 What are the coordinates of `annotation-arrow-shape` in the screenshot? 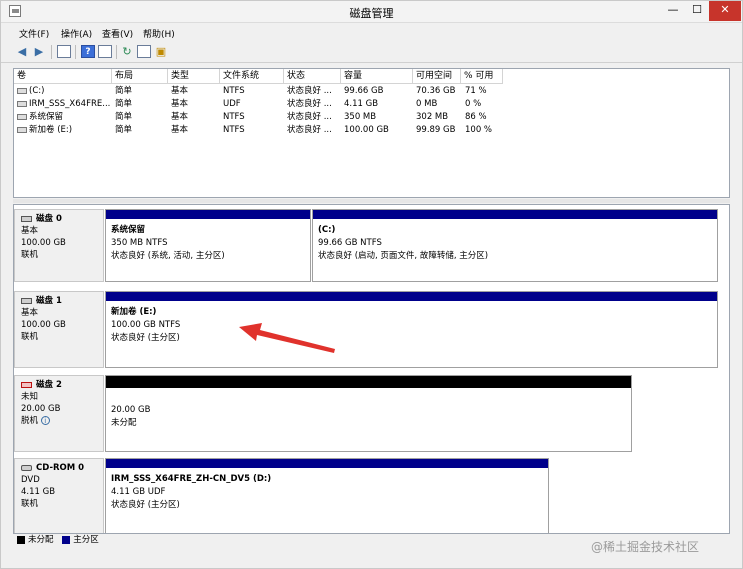 It's located at (287, 338).